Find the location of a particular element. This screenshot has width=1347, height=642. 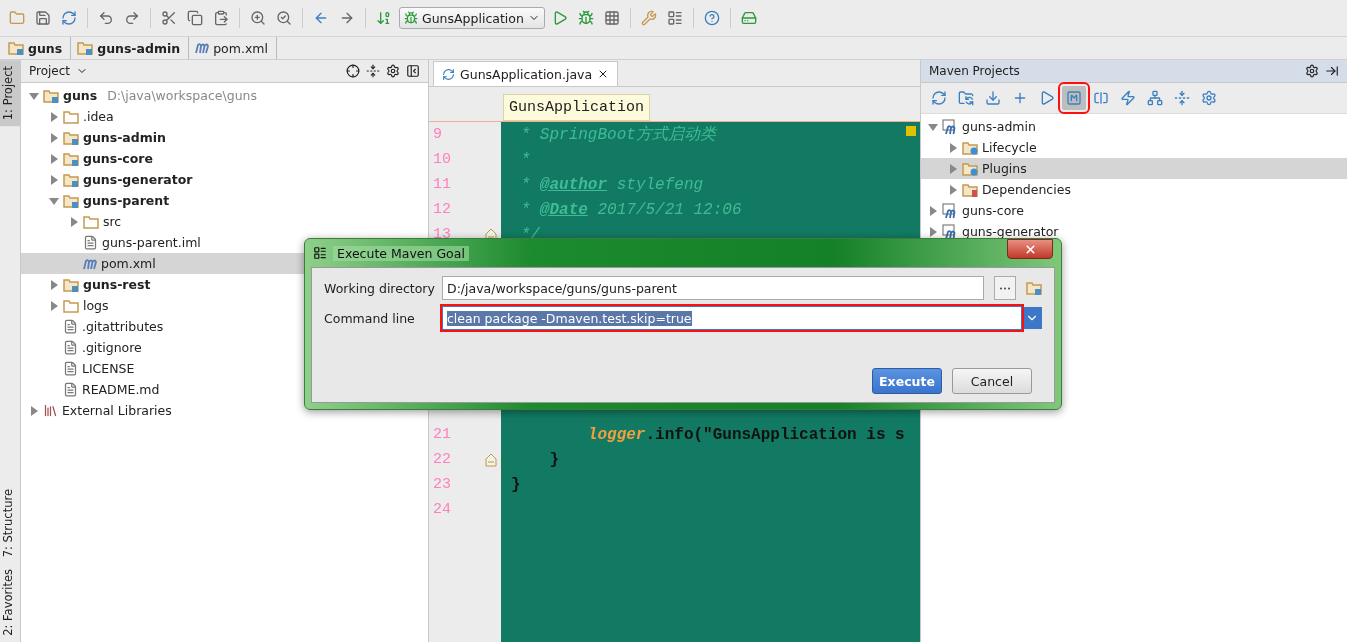

line-number: 22 is located at coordinates (442, 459).